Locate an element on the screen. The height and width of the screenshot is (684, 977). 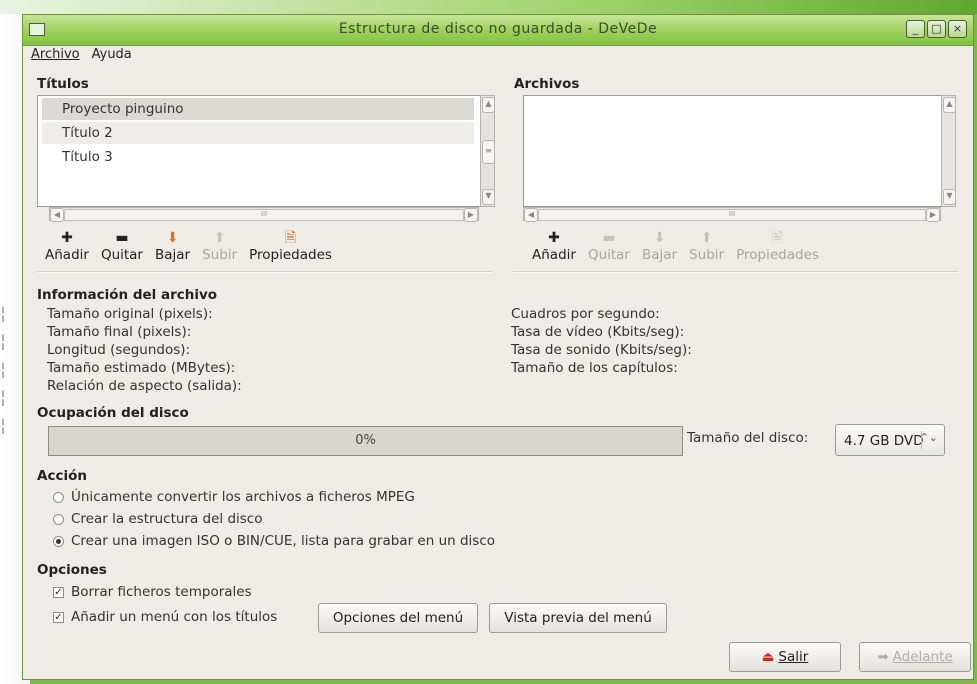
window-title: Estructura de disco no guardada - DeVeDe is located at coordinates (498, 29).